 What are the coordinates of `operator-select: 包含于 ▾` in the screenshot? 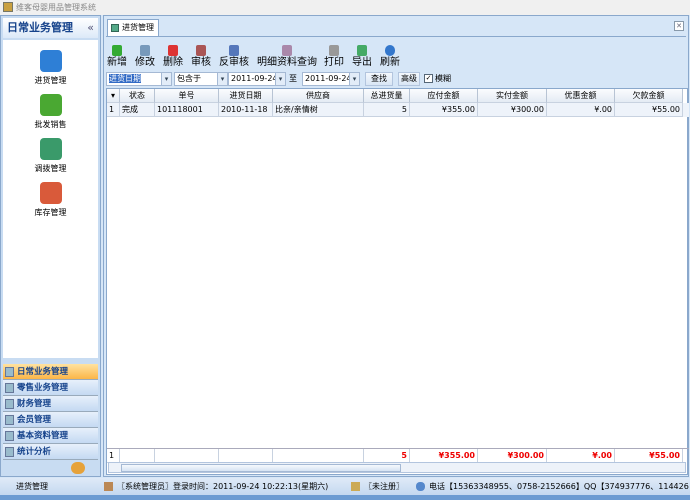 It's located at (201, 79).